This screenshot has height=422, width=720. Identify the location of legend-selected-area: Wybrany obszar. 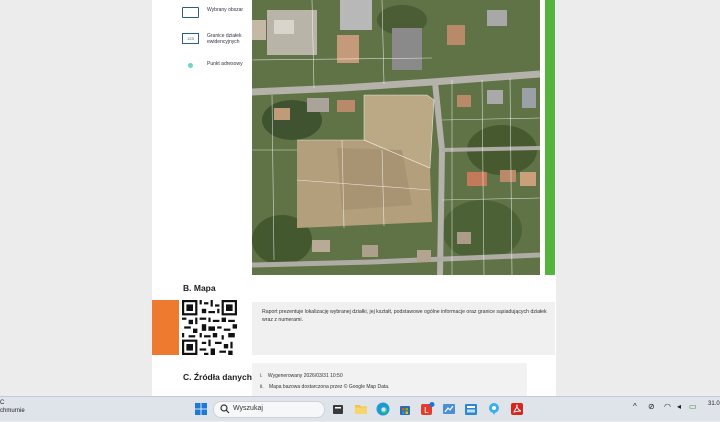
(215, 16).